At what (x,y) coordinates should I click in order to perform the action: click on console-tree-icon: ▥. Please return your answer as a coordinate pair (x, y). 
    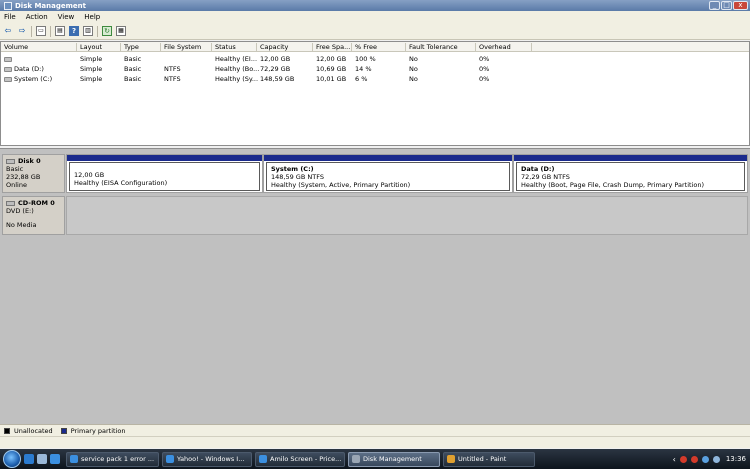
    Looking at the image, I should click on (88, 31).